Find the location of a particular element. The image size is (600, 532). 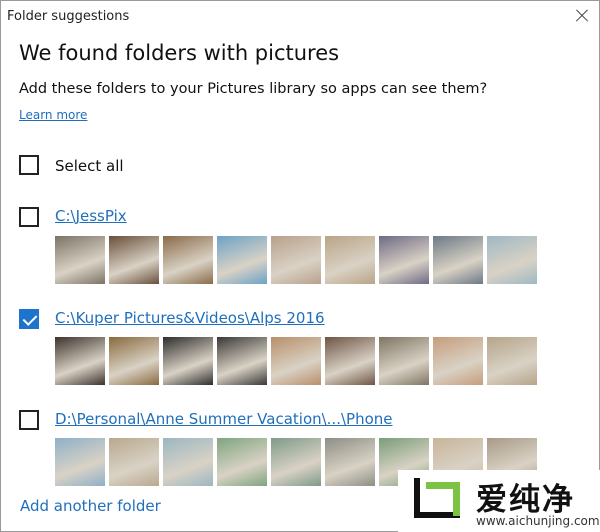

folder-1-checkbox is located at coordinates (29, 217).